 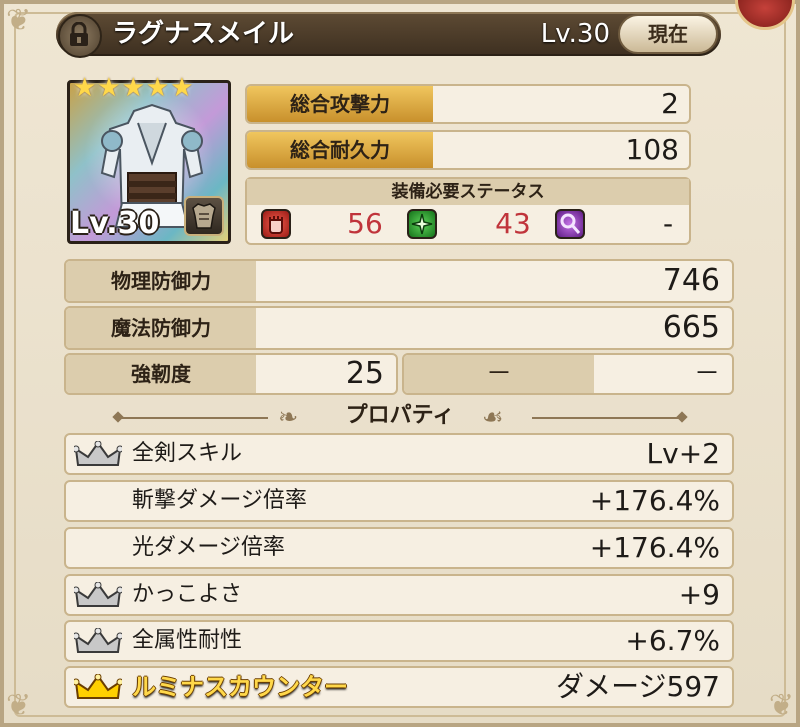 What do you see at coordinates (98, 686) in the screenshot?
I see `gold-crown-icon` at bounding box center [98, 686].